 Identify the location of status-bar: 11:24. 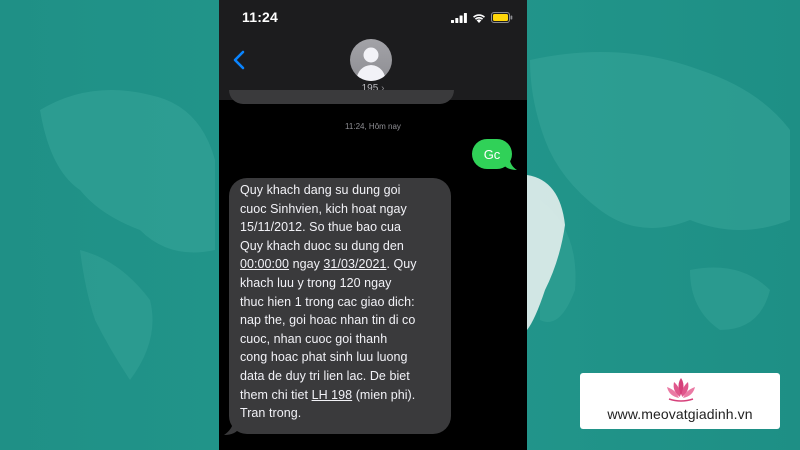
(373, 17).